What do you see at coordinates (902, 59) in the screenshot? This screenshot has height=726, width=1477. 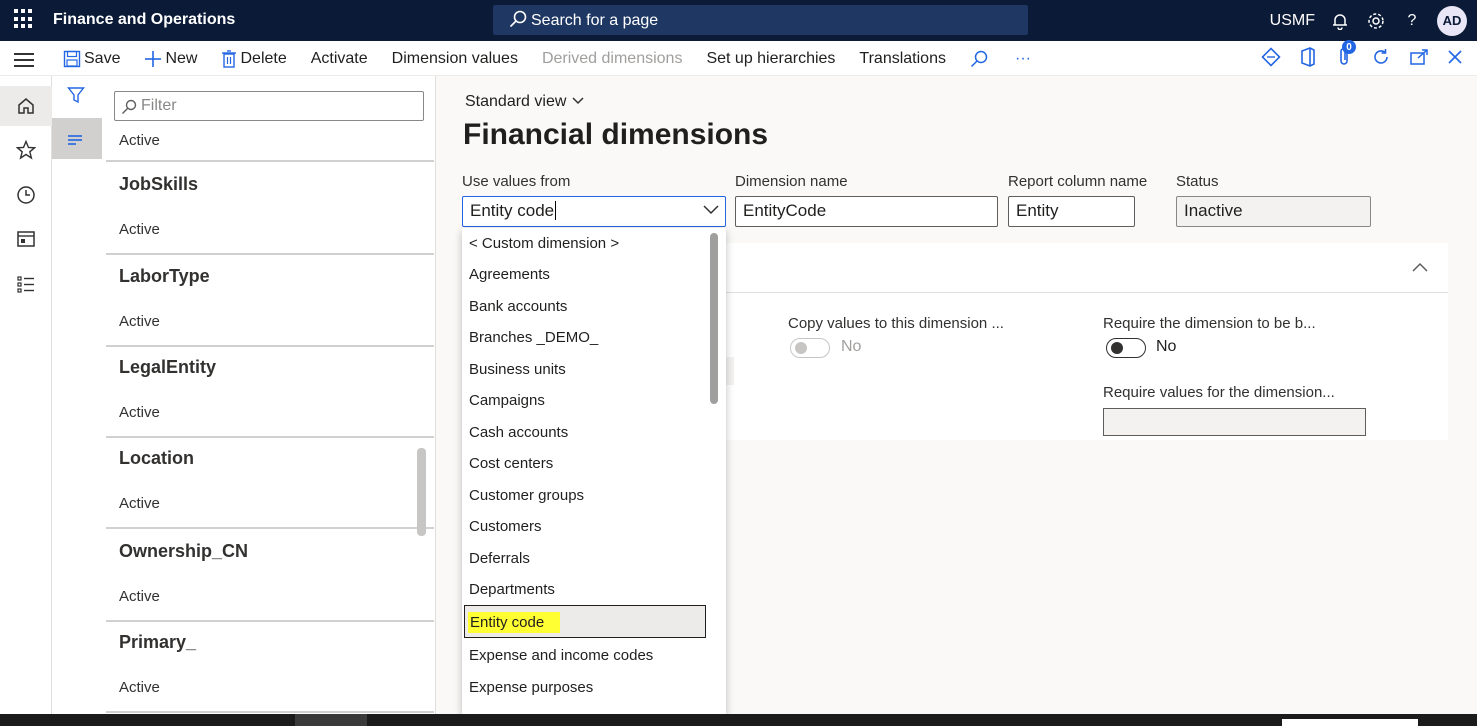 I see `translations-button: Translations` at bounding box center [902, 59].